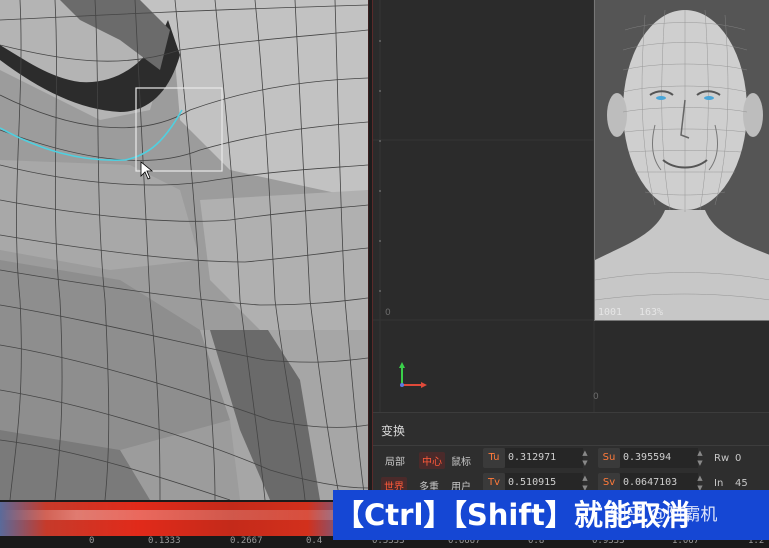 The height and width of the screenshot is (548, 769). Describe the element at coordinates (92, 541) in the screenshot. I see `timeline-scale-label: 0` at that location.